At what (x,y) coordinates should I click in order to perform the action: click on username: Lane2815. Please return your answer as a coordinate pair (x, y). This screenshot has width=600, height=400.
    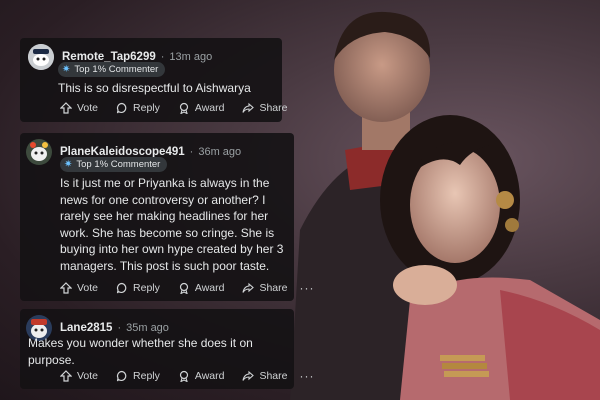
    Looking at the image, I should click on (86, 328).